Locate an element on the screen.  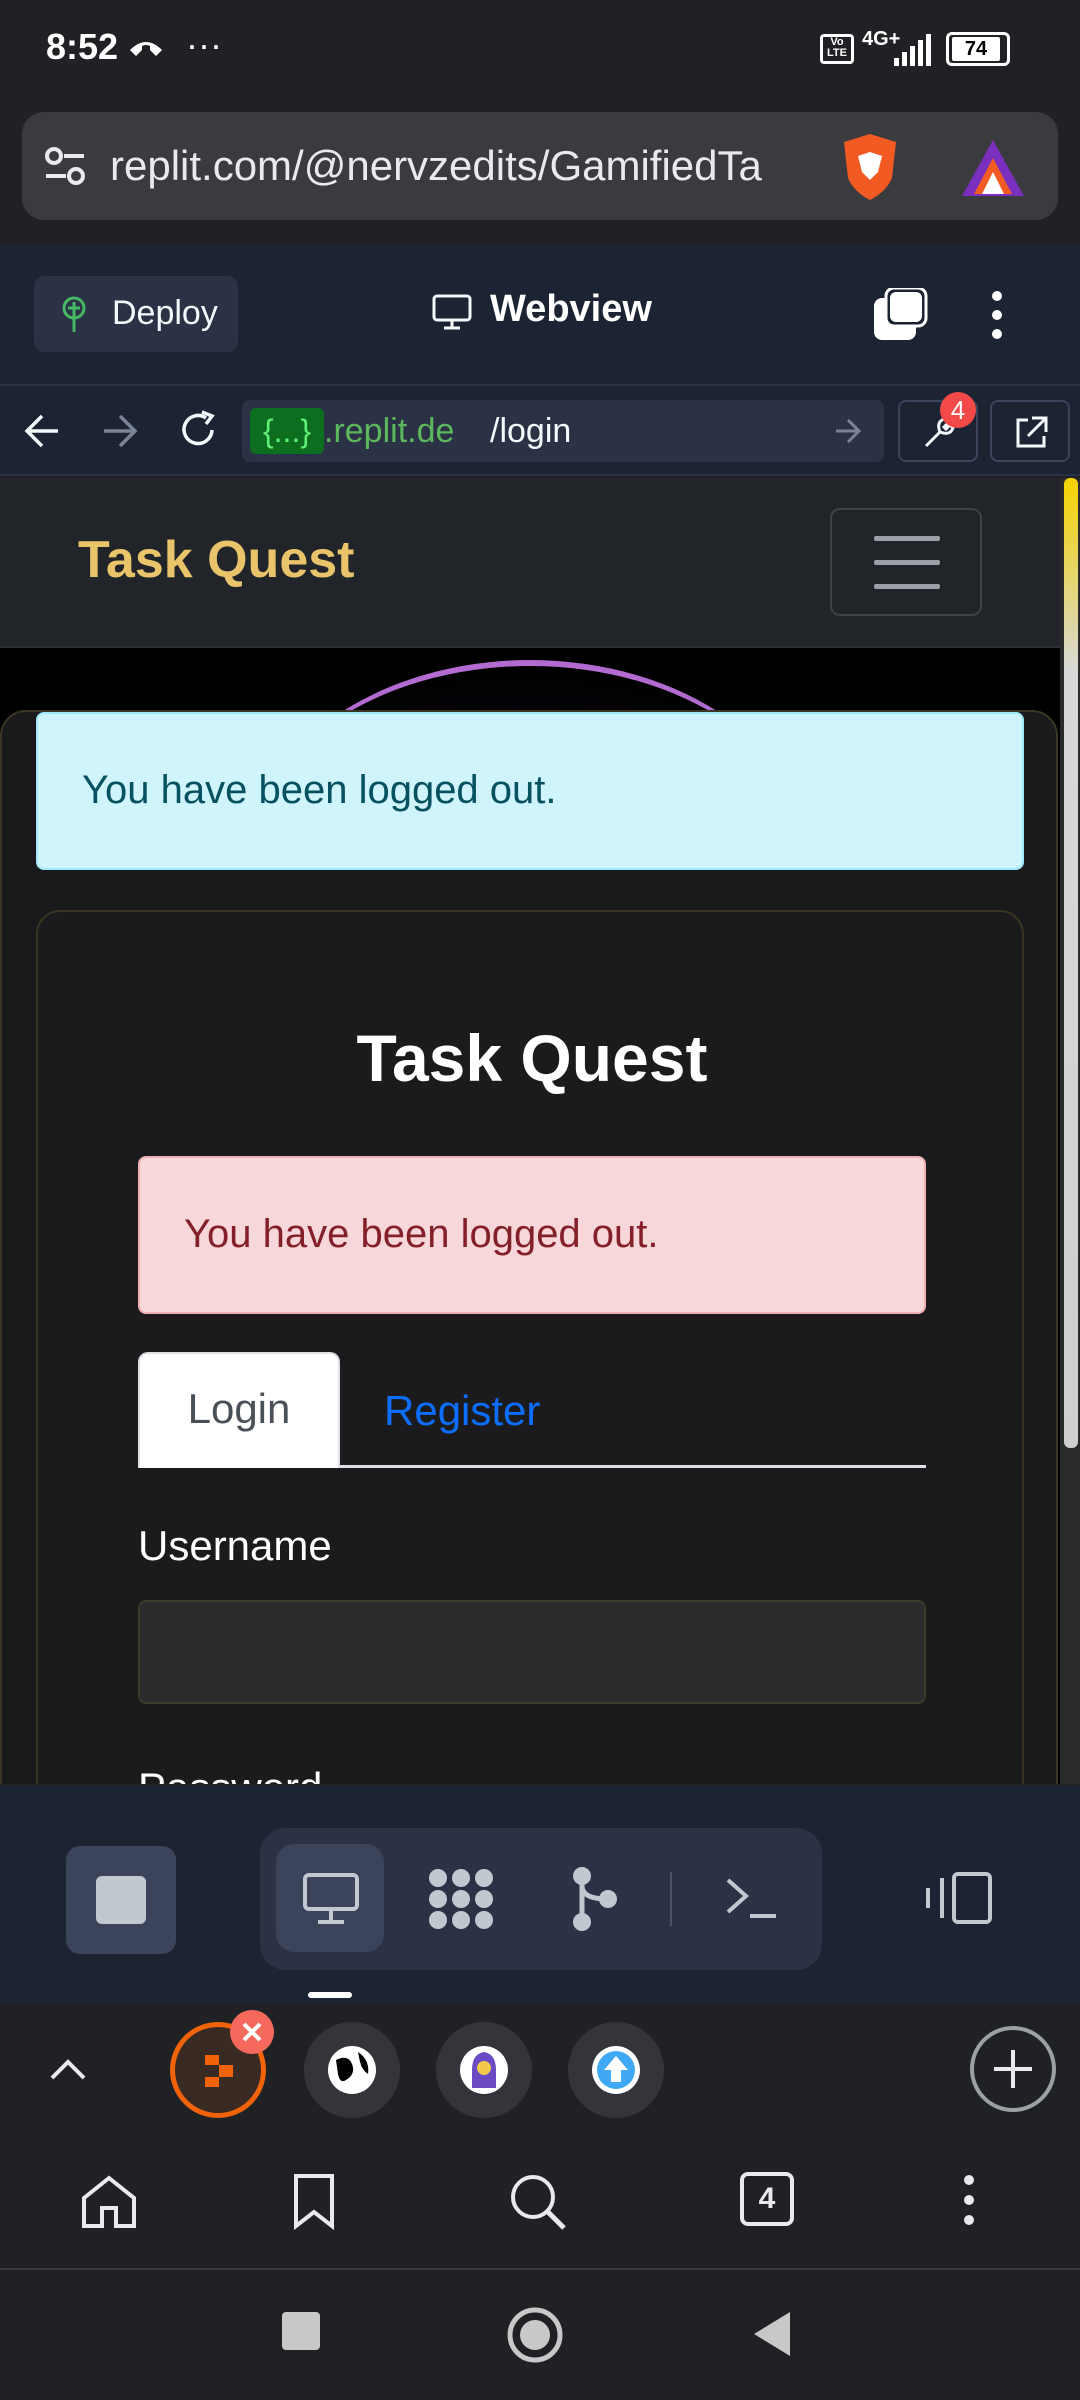
info-alert: You have been logged out. is located at coordinates (530, 791).